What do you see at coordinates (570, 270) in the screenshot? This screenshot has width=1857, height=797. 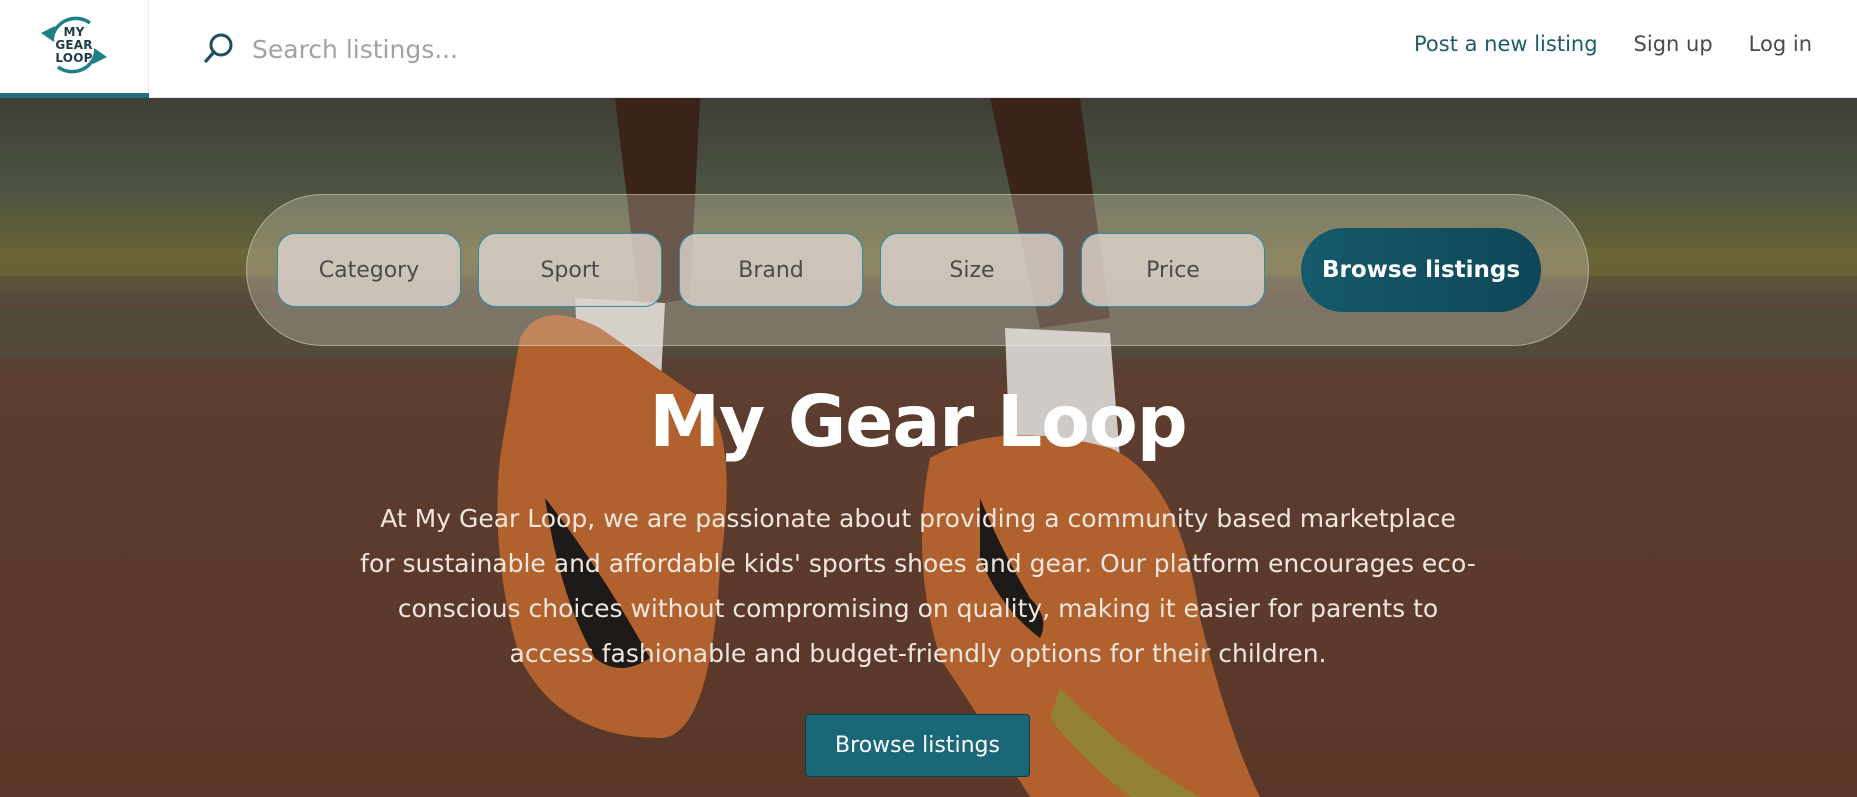 I see `sport-filter-chip: Sport` at bounding box center [570, 270].